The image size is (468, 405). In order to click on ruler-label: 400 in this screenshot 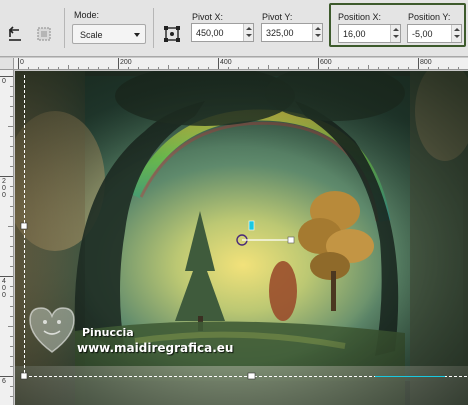, I will do `click(226, 62)`.